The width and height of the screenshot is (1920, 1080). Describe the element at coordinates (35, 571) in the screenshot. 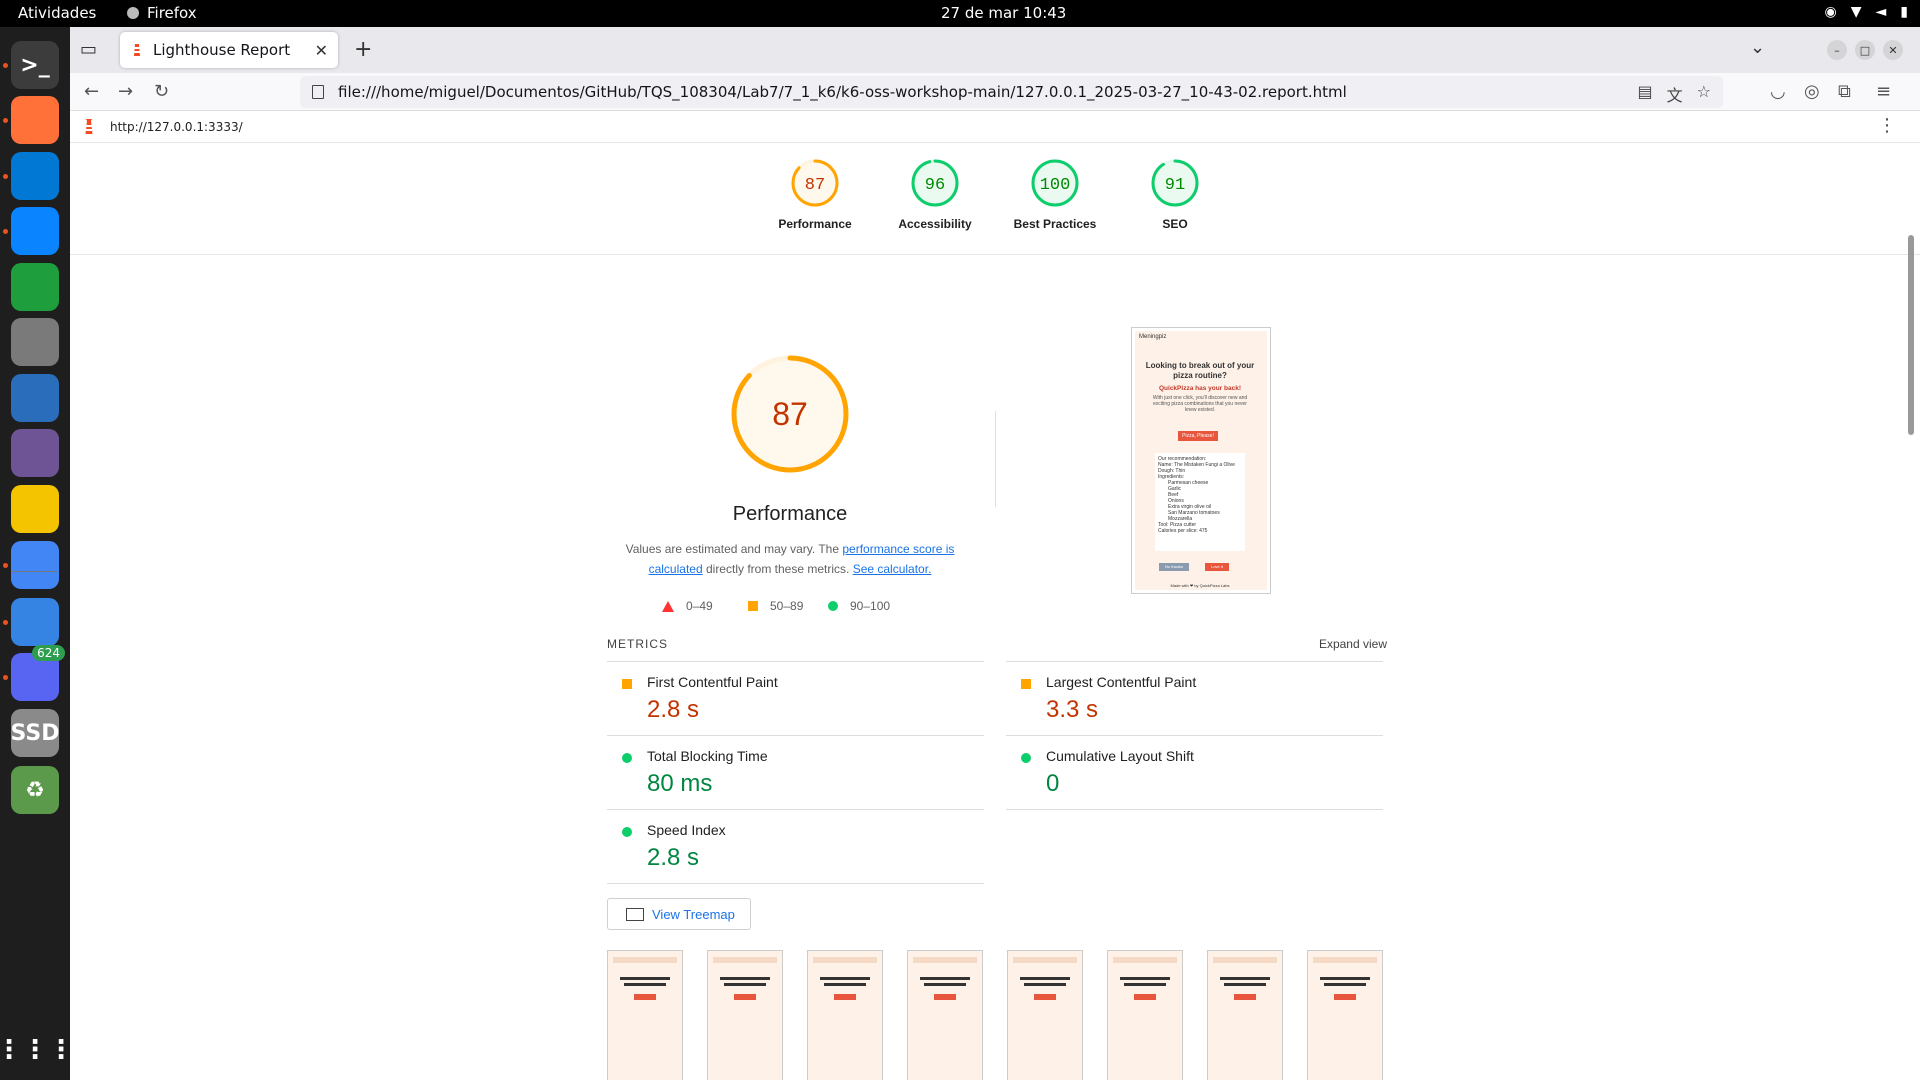

I see `dock-separator` at that location.